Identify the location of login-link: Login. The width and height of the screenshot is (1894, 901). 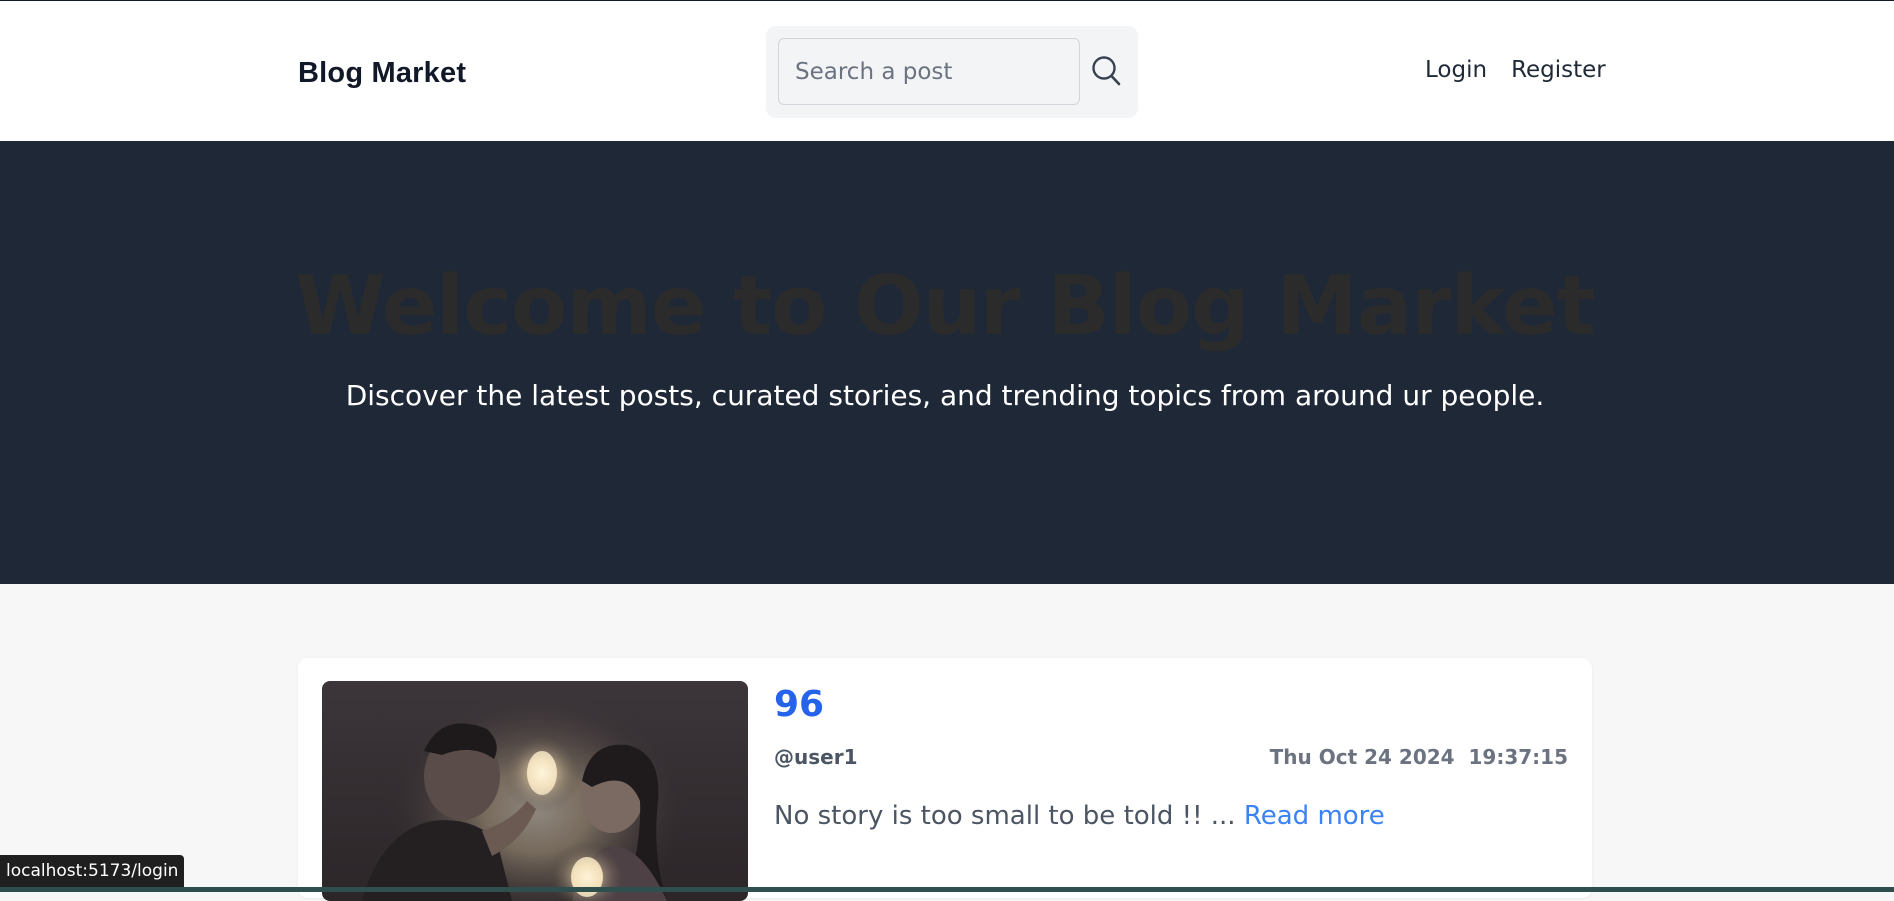
(1456, 70).